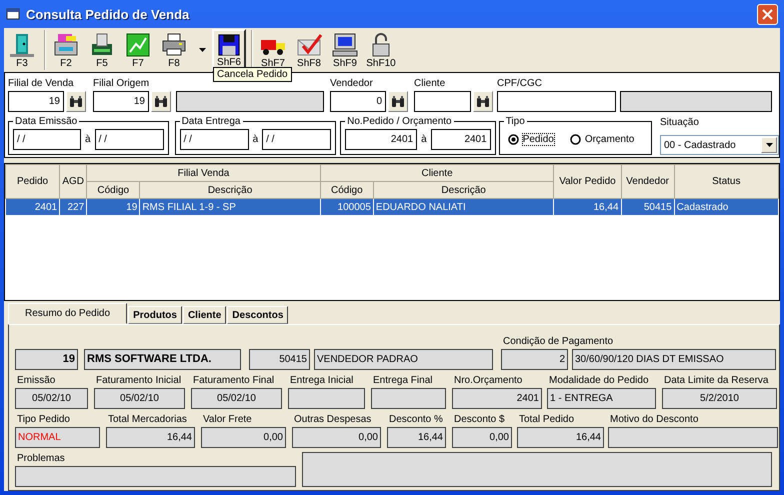 The height and width of the screenshot is (495, 784). What do you see at coordinates (558, 342) in the screenshot?
I see `field-label: Condição de Pagamento` at bounding box center [558, 342].